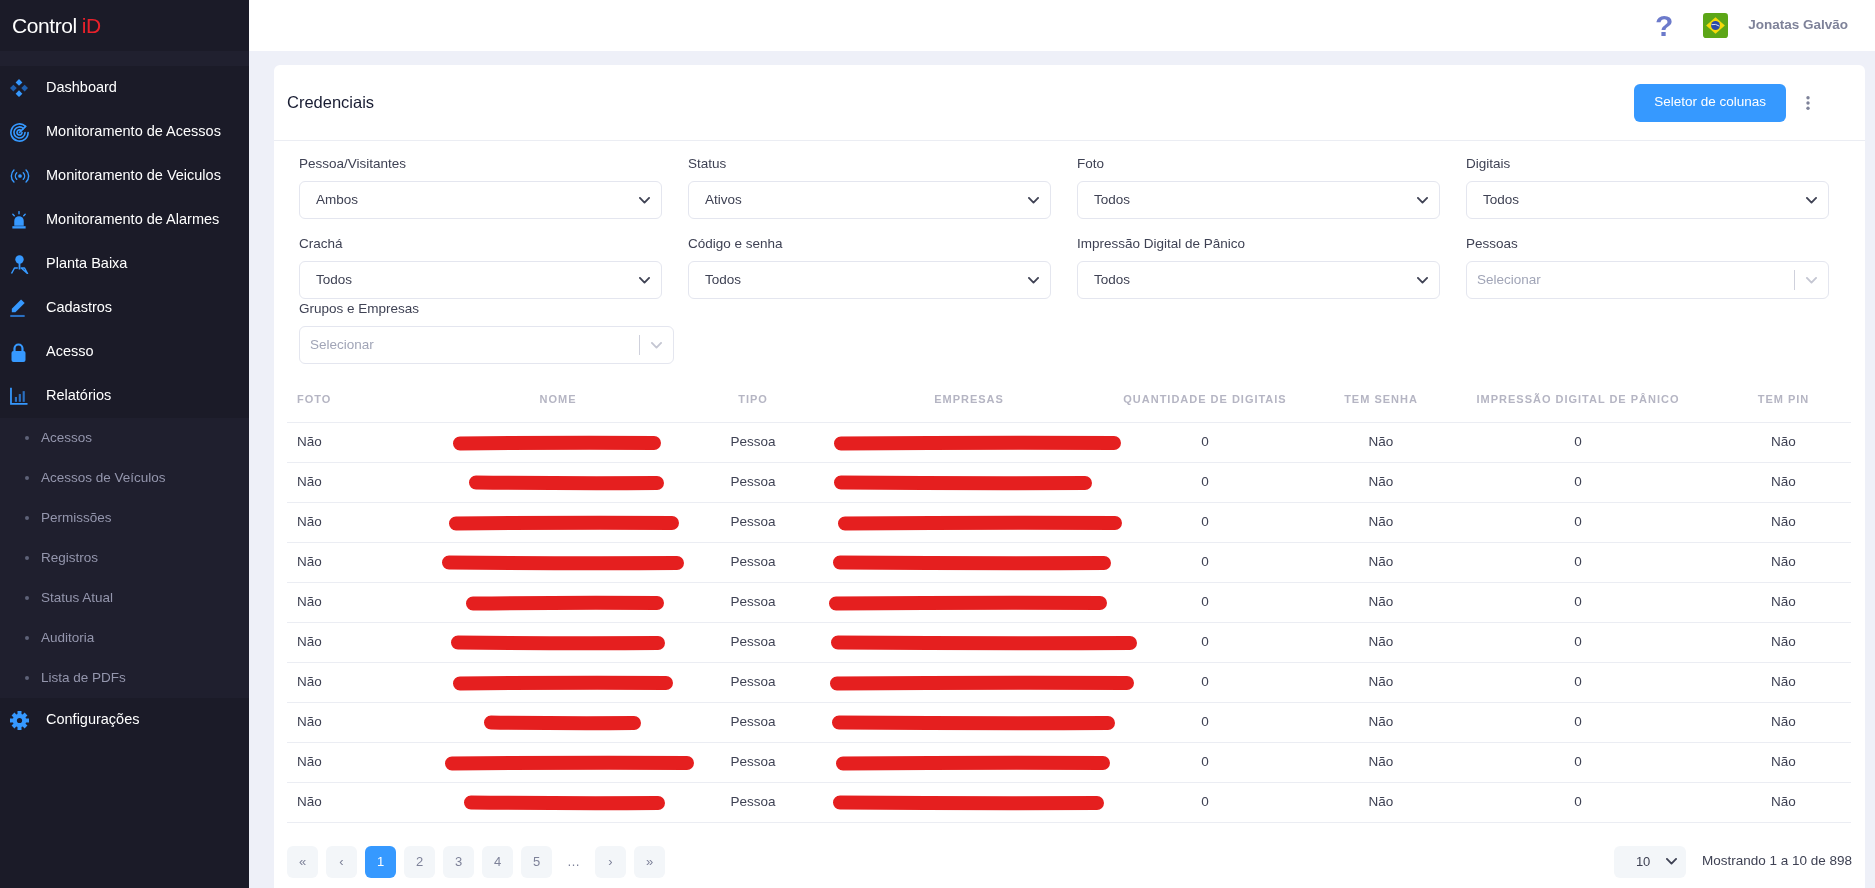 The height and width of the screenshot is (888, 1875). What do you see at coordinates (124, 132) in the screenshot?
I see `sidebar-item: Monitoramento de Acessos` at bounding box center [124, 132].